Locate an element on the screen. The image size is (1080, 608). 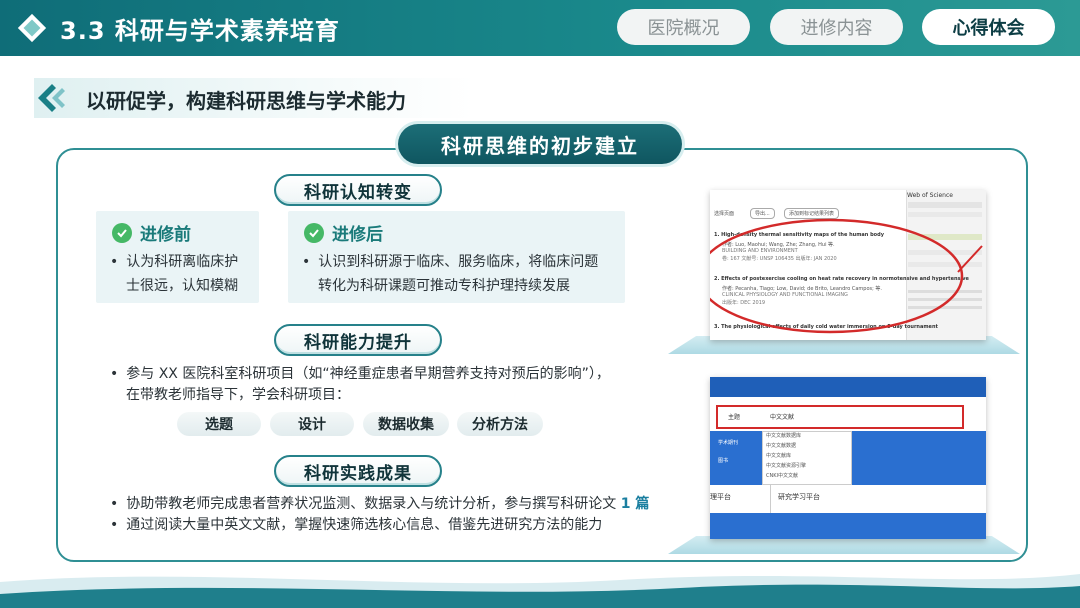
cnki-menu-item: 中文文献资源引擎 is located at coordinates (786, 465).